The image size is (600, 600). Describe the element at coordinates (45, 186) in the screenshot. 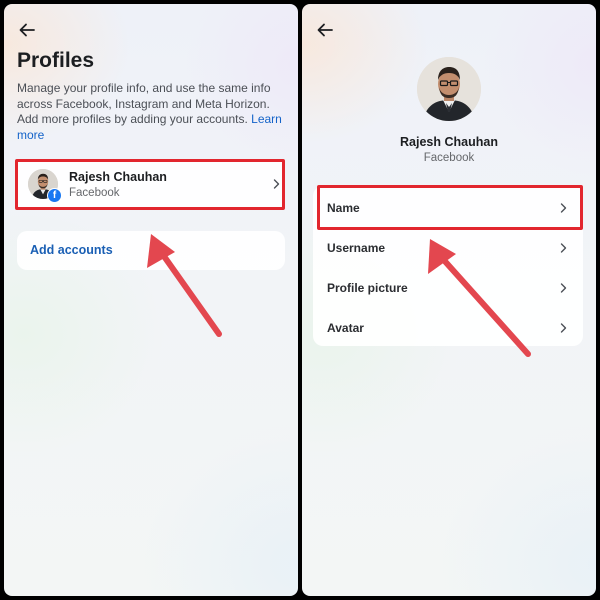

I see `avatar: f` at that location.